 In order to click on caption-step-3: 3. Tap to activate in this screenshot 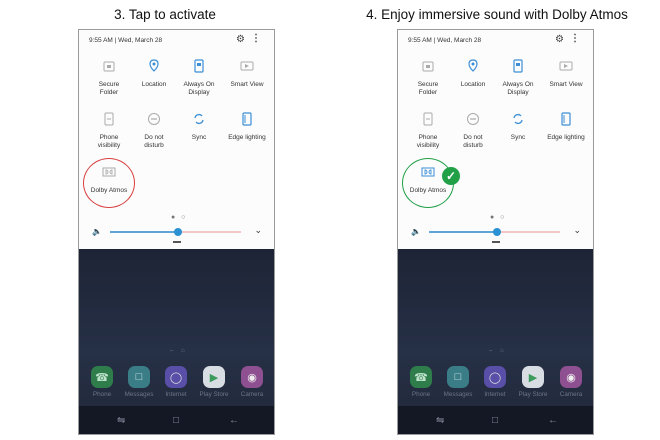, I will do `click(165, 14)`.